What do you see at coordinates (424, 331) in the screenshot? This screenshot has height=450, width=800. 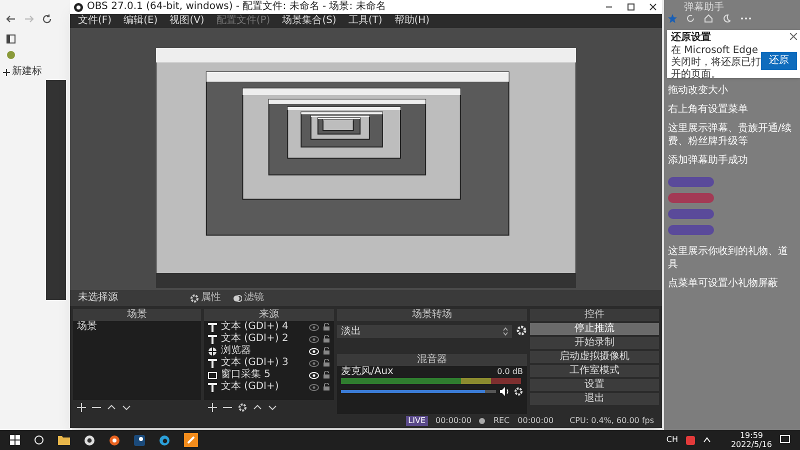 I see `transition-dropdown: 淡出` at bounding box center [424, 331].